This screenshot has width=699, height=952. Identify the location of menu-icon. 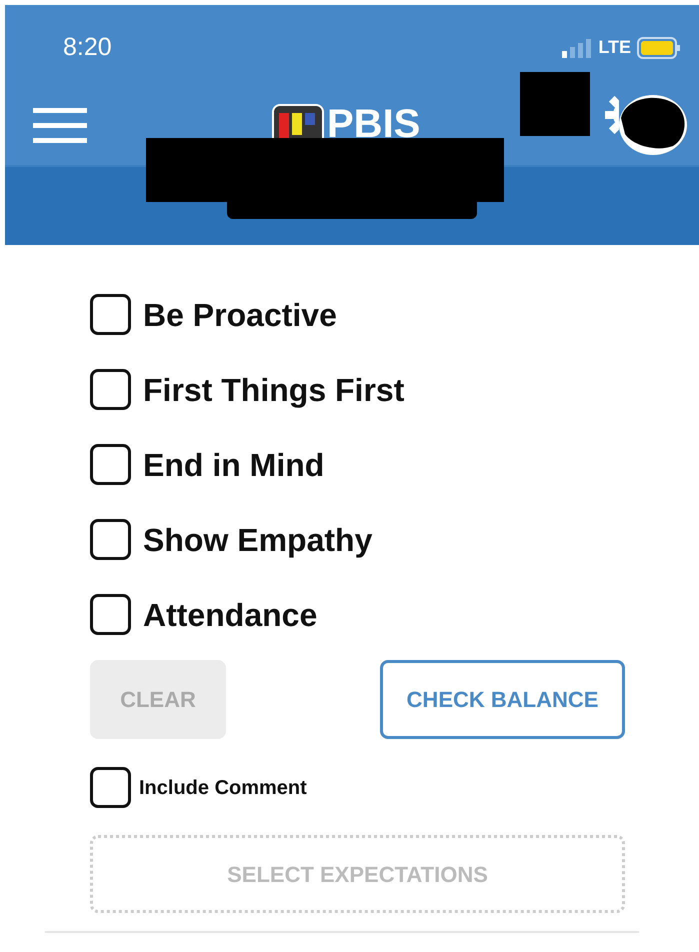
(60, 125).